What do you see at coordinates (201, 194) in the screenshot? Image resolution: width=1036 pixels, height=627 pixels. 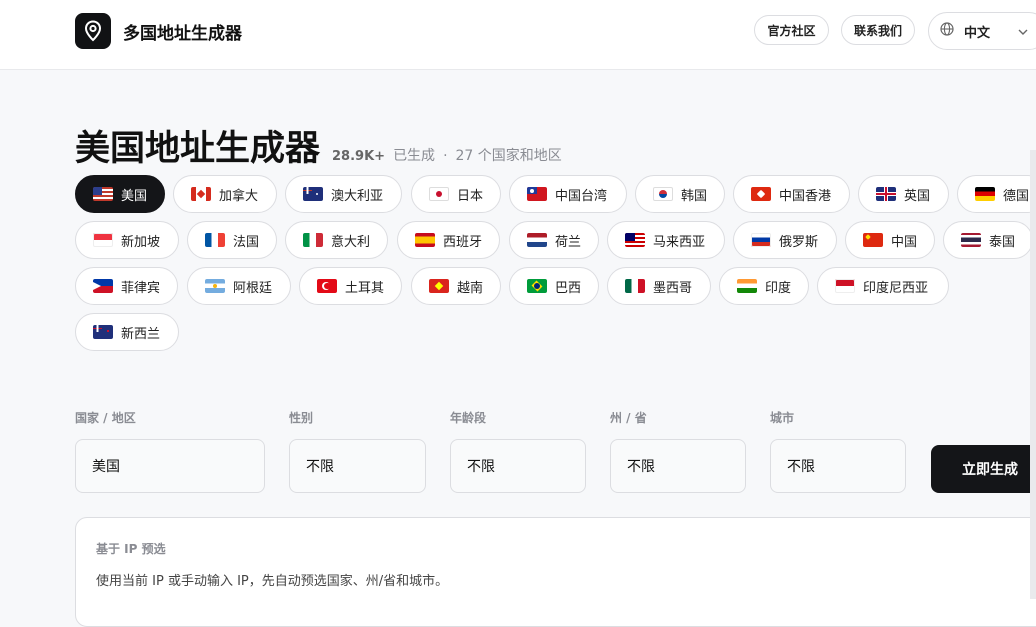 I see `ca-flag-icon` at bounding box center [201, 194].